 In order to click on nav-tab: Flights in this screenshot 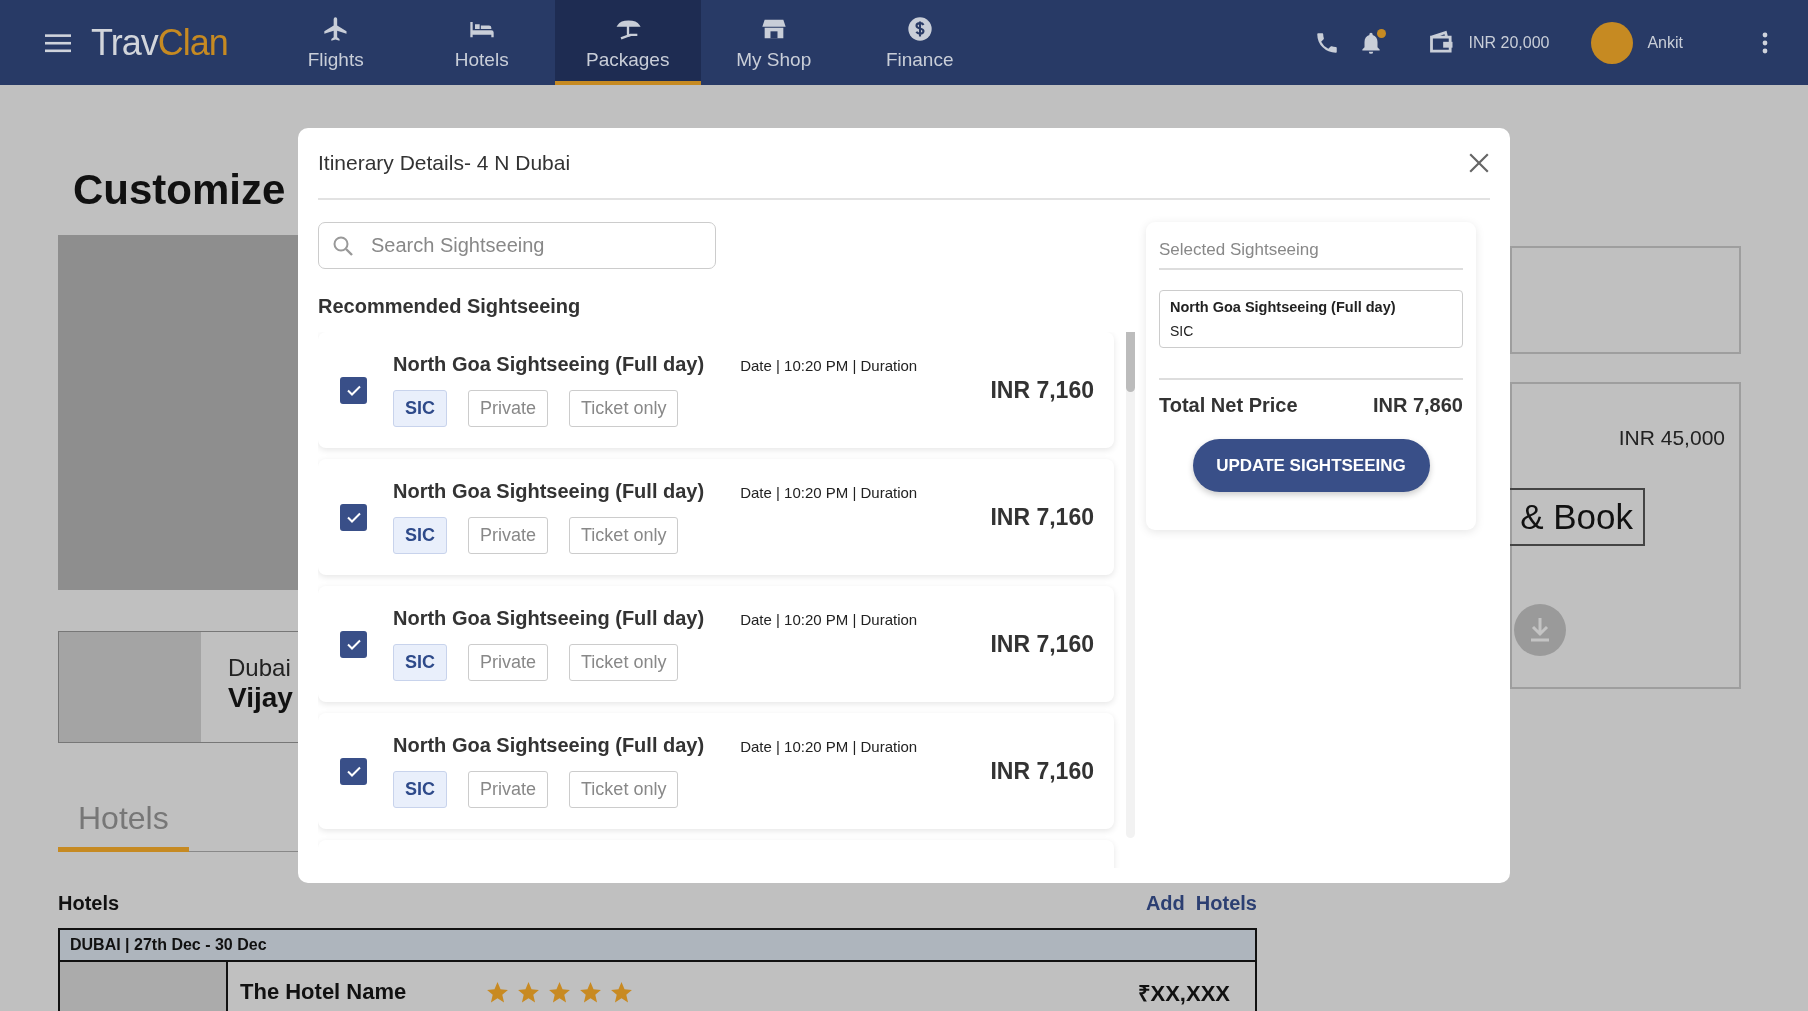, I will do `click(335, 42)`.